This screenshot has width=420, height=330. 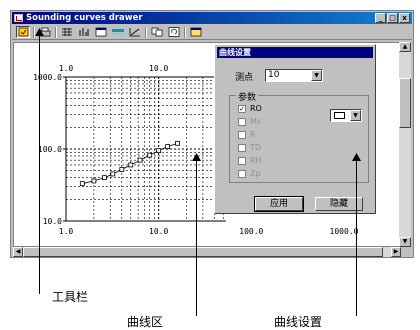 What do you see at coordinates (299, 136) in the screenshot?
I see `params-group: 参数 ✓ RO Ms R TD RH Zp ▼` at bounding box center [299, 136].